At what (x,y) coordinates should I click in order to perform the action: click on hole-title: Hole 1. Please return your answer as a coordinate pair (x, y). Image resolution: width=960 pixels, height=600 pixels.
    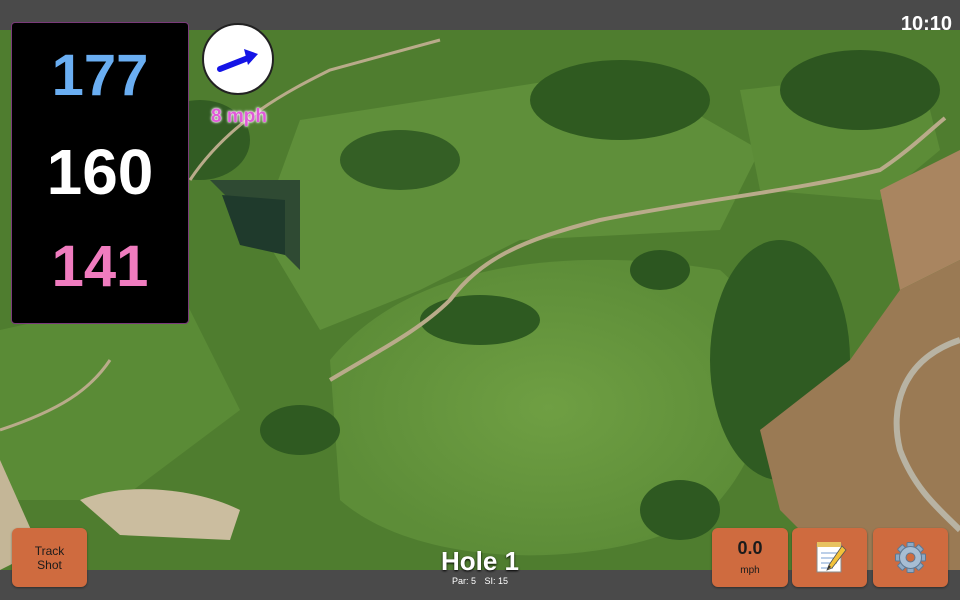
    Looking at the image, I should click on (480, 561).